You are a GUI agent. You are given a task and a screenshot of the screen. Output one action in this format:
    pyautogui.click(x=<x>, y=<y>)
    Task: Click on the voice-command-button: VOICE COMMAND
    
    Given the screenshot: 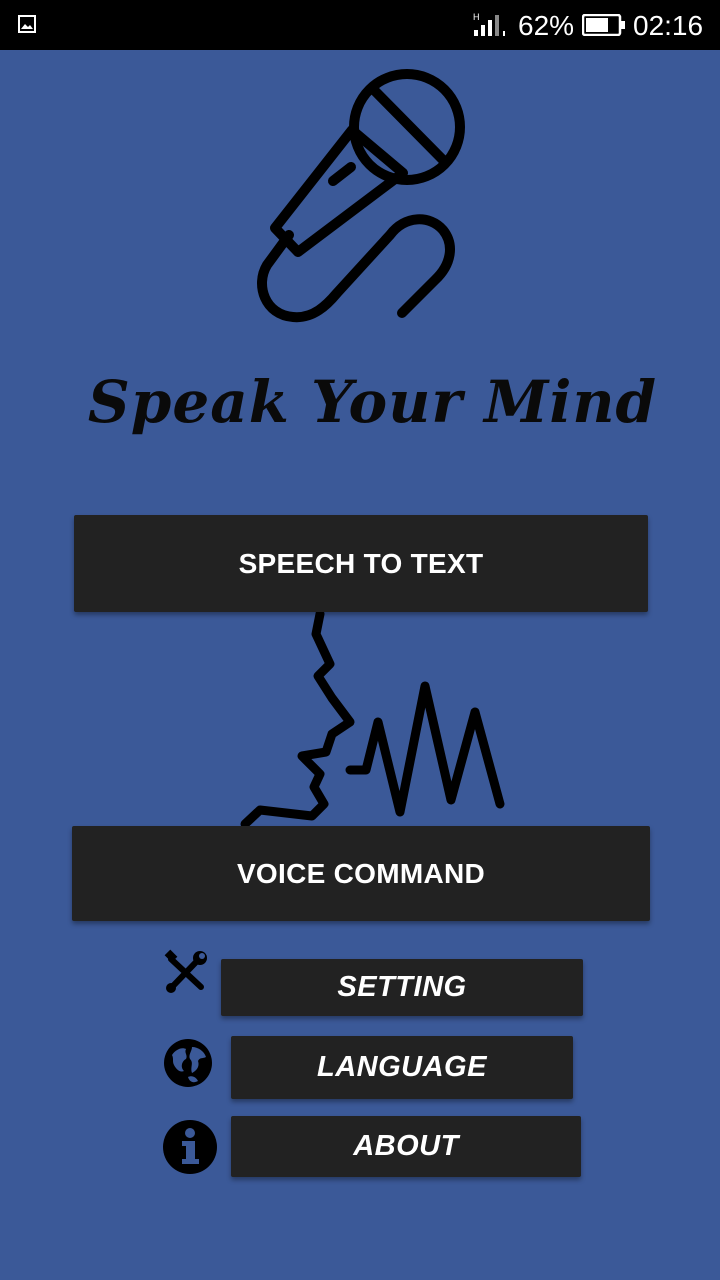 What is the action you would take?
    pyautogui.click(x=361, y=873)
    